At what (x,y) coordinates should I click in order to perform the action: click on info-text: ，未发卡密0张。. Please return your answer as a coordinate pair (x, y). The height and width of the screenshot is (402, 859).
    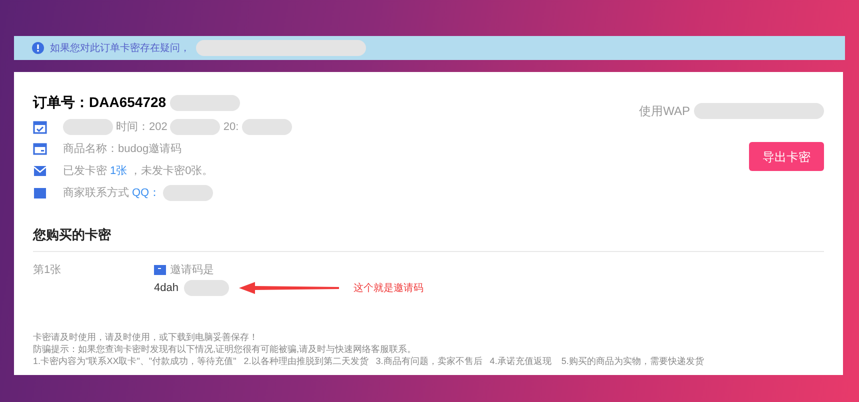
    Looking at the image, I should click on (172, 171).